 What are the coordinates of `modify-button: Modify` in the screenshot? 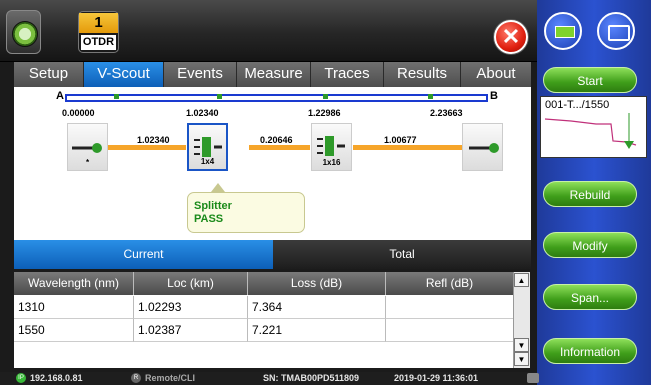 It's located at (590, 245).